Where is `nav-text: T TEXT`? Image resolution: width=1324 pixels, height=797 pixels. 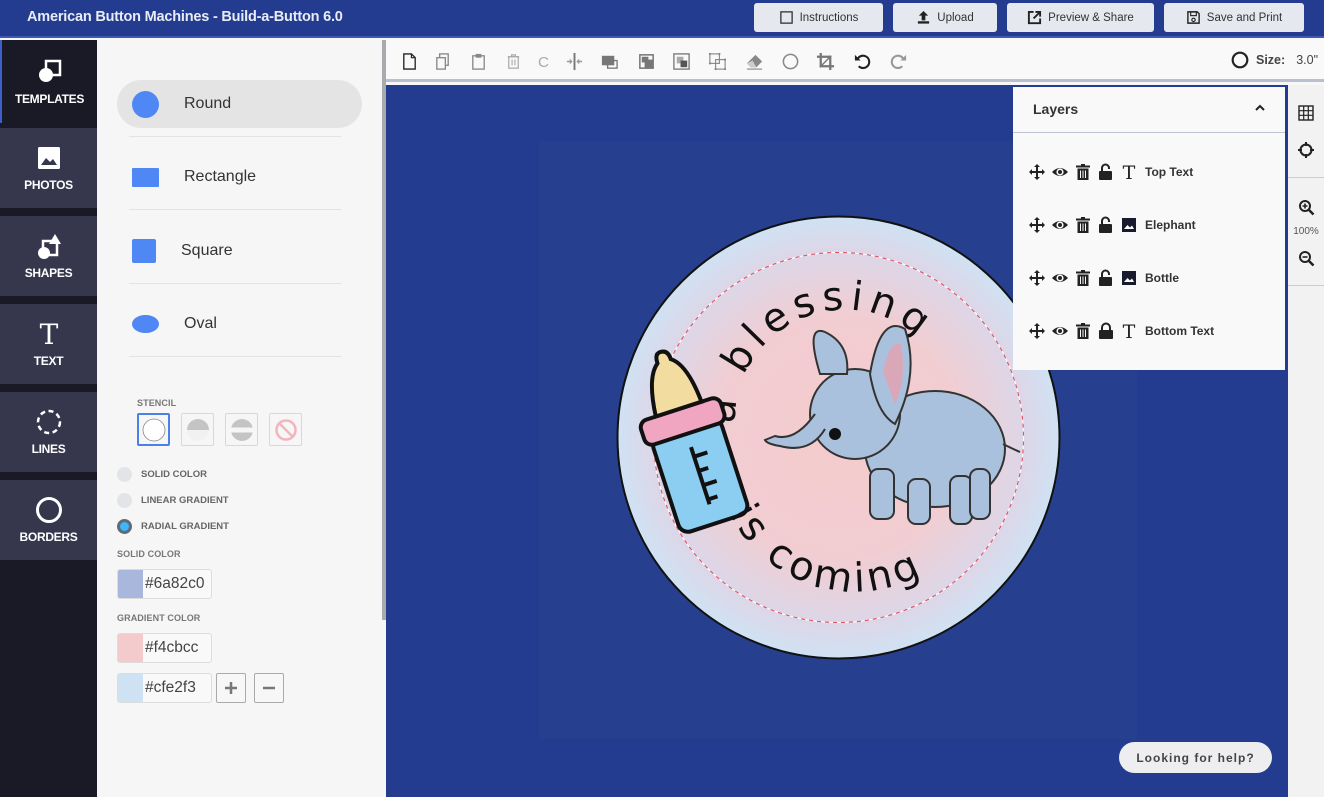 nav-text: T TEXT is located at coordinates (48, 344).